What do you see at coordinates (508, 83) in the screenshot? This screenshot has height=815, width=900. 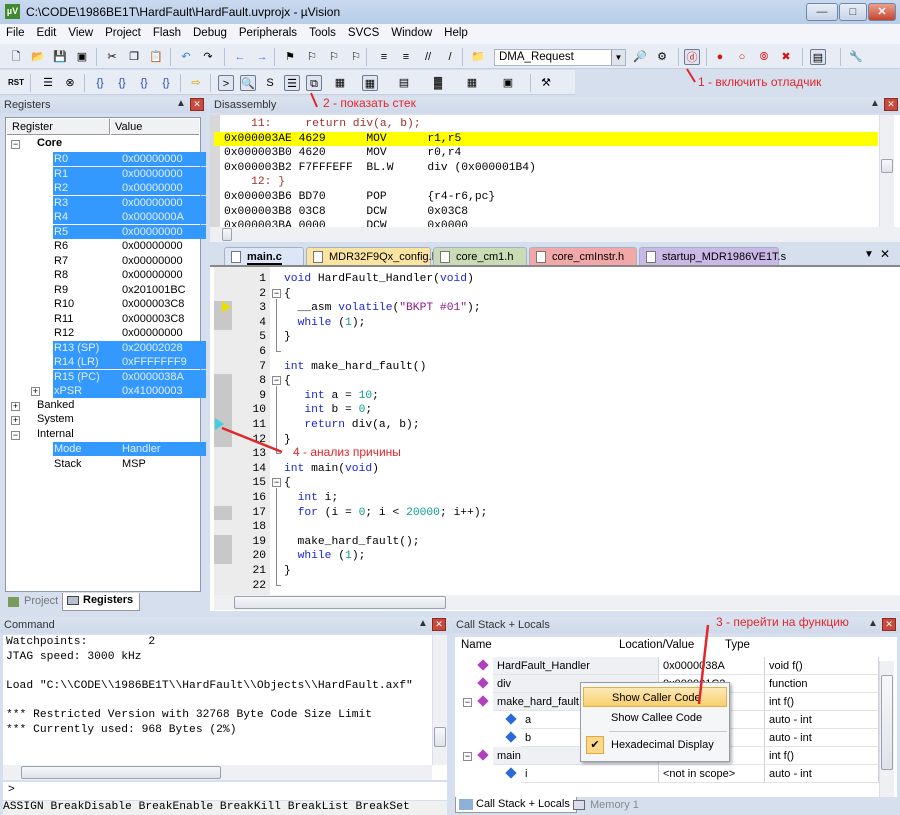 I see `system-viewer-icon: ▣` at bounding box center [508, 83].